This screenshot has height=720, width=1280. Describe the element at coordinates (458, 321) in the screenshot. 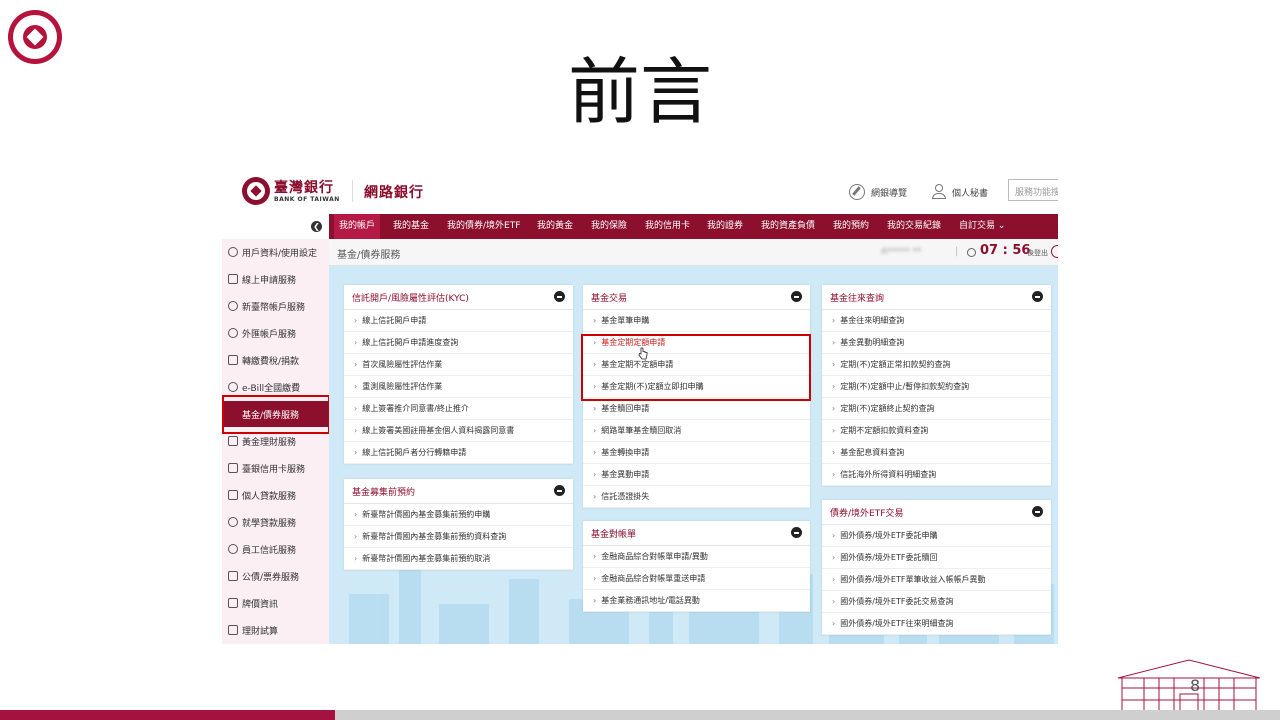

I see `panel-link: › 線上信託開戶申請` at that location.